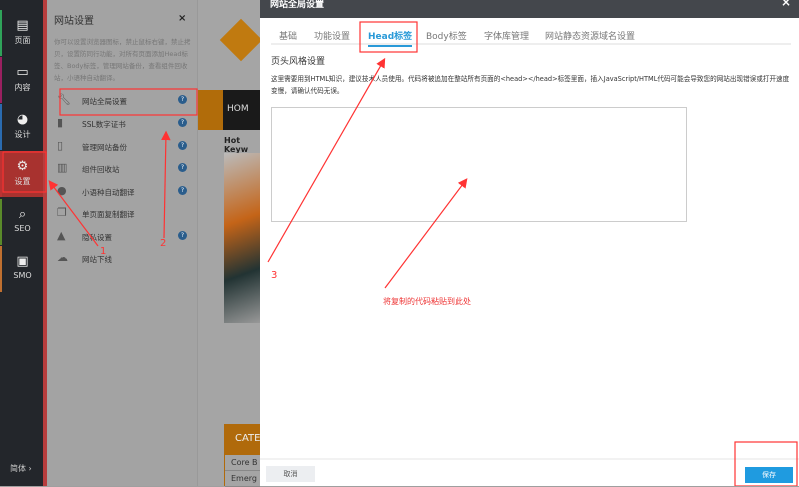 This screenshot has height=487, width=799. I want to click on panel-item-page-copy-translate: ❐ 单页面复制翻译, so click(125, 214).